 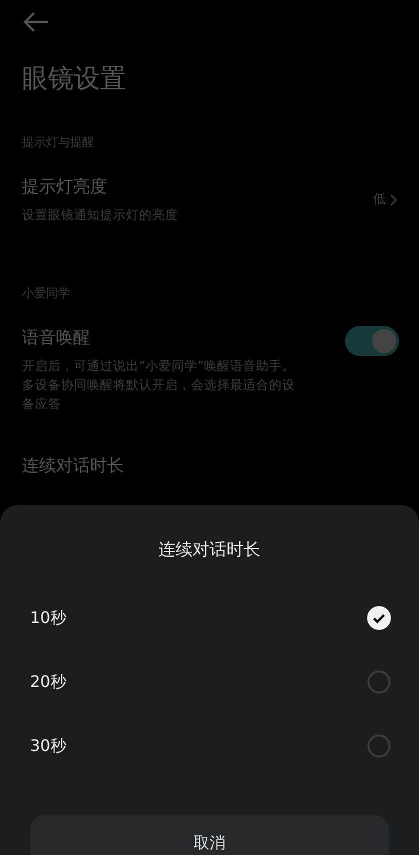 What do you see at coordinates (210, 550) in the screenshot?
I see `sheet-title: 连续对话时长` at bounding box center [210, 550].